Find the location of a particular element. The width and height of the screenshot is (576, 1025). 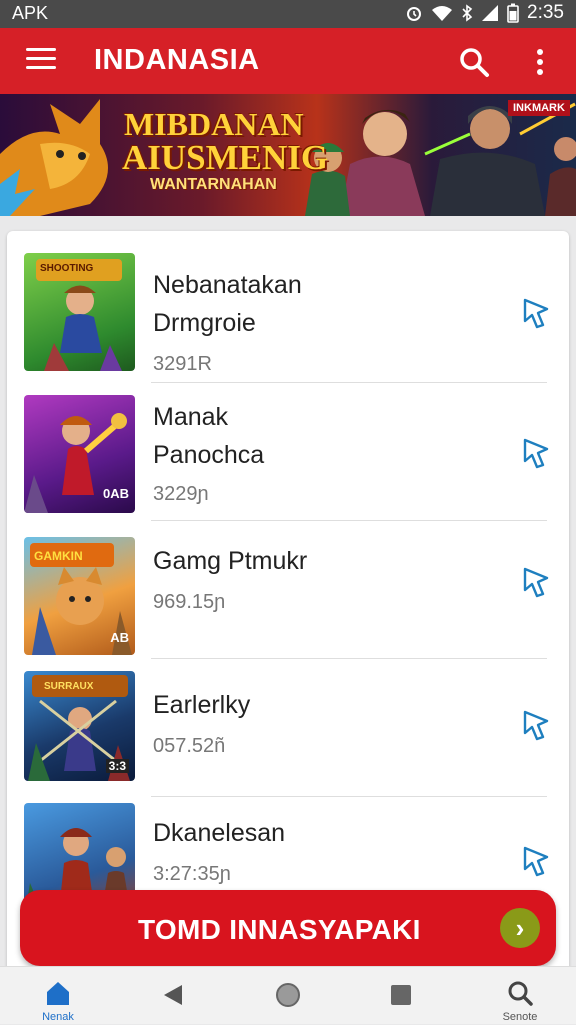

list-item: SURRAUX 3:3 Earlerlky 057.52ñ is located at coordinates (288, 728).